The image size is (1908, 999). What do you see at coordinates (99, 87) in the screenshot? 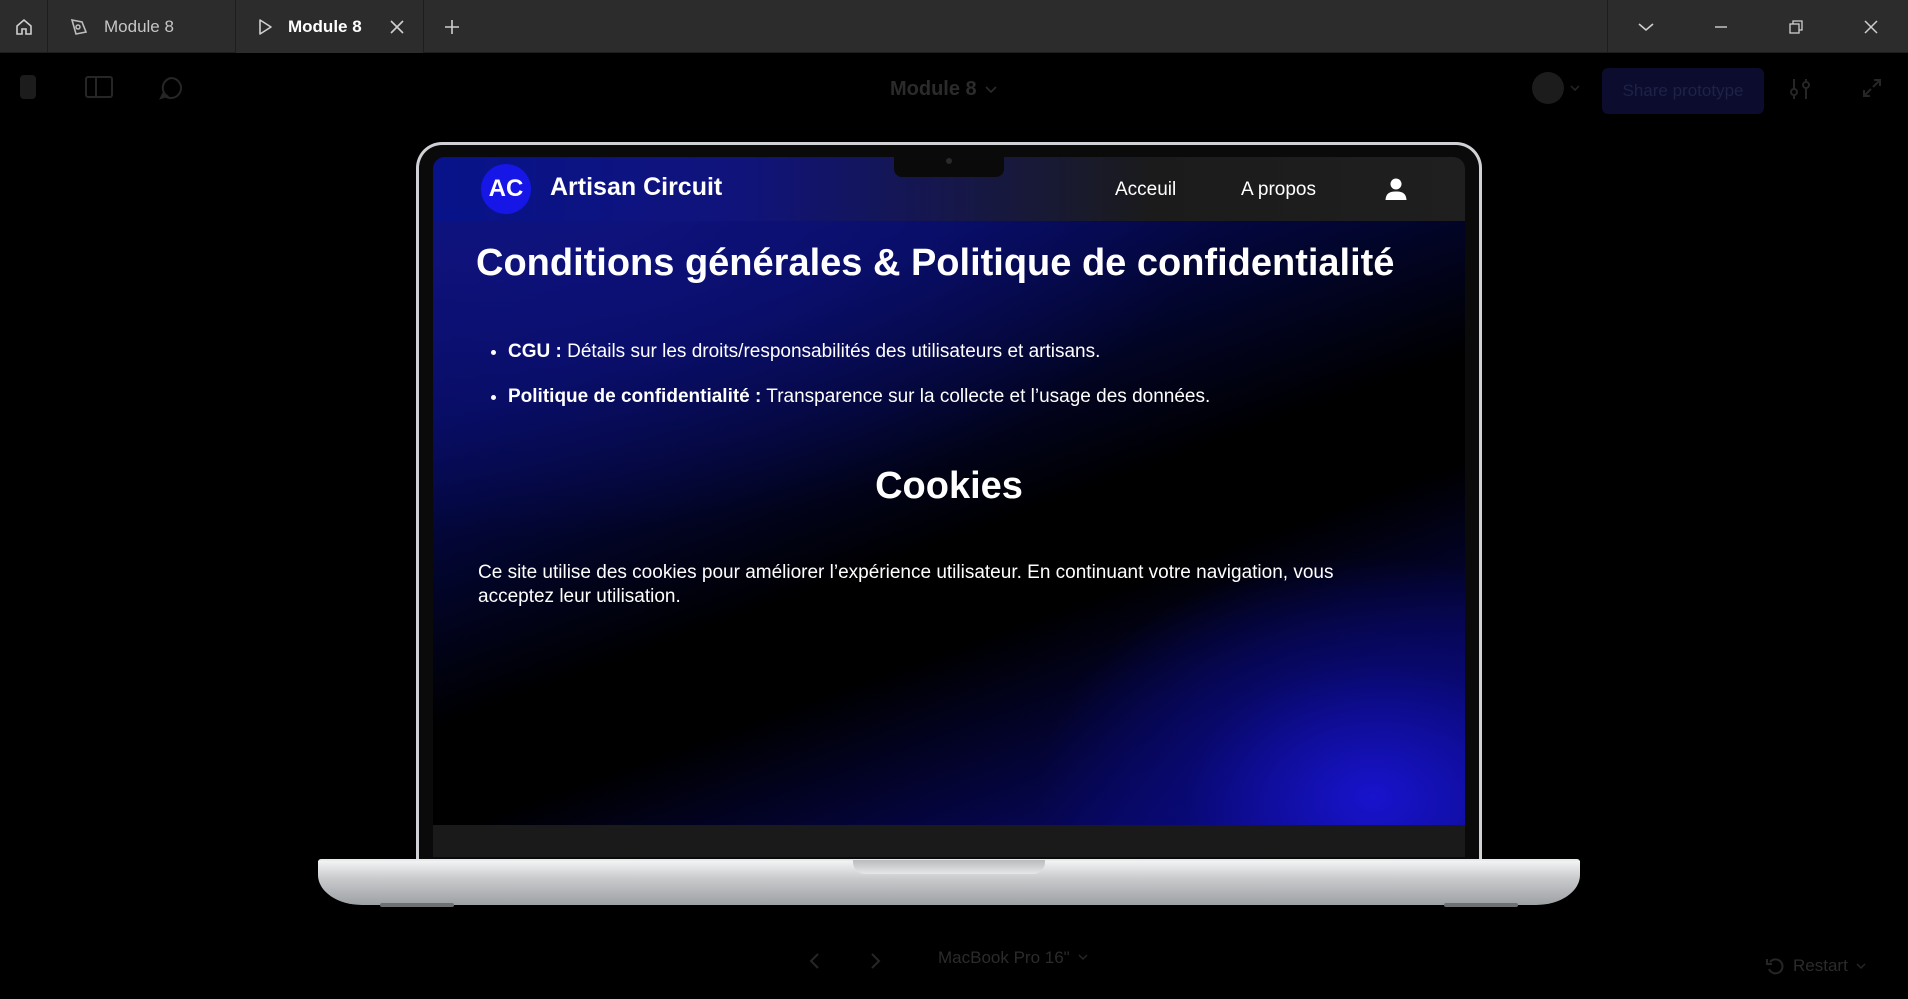
I see `sidebar-toggle-icon` at bounding box center [99, 87].